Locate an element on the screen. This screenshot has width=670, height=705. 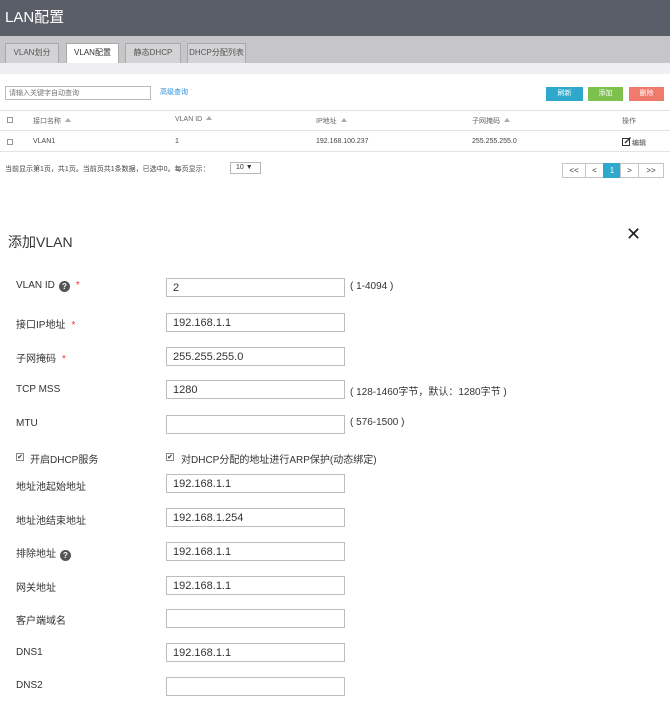
row-checkbox is located at coordinates (10, 142).